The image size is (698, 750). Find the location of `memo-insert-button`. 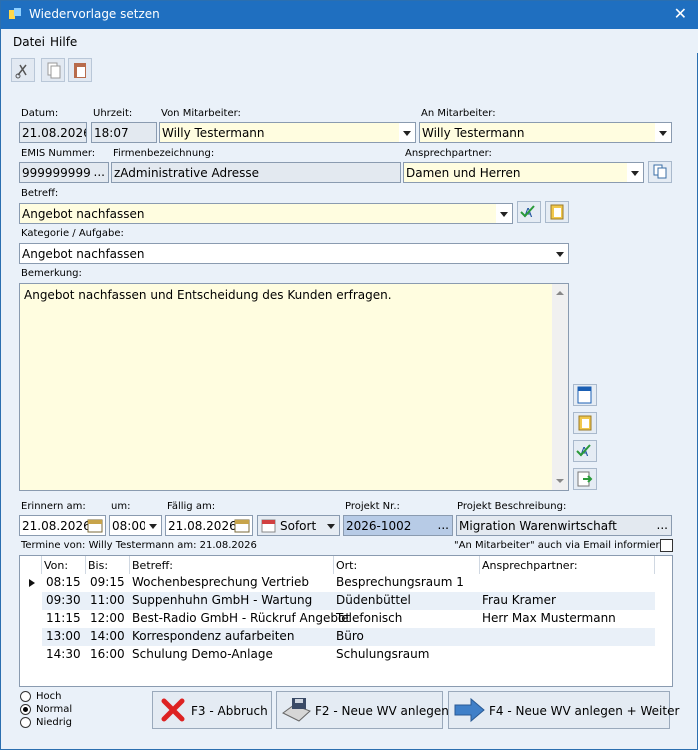

memo-insert-button is located at coordinates (585, 479).